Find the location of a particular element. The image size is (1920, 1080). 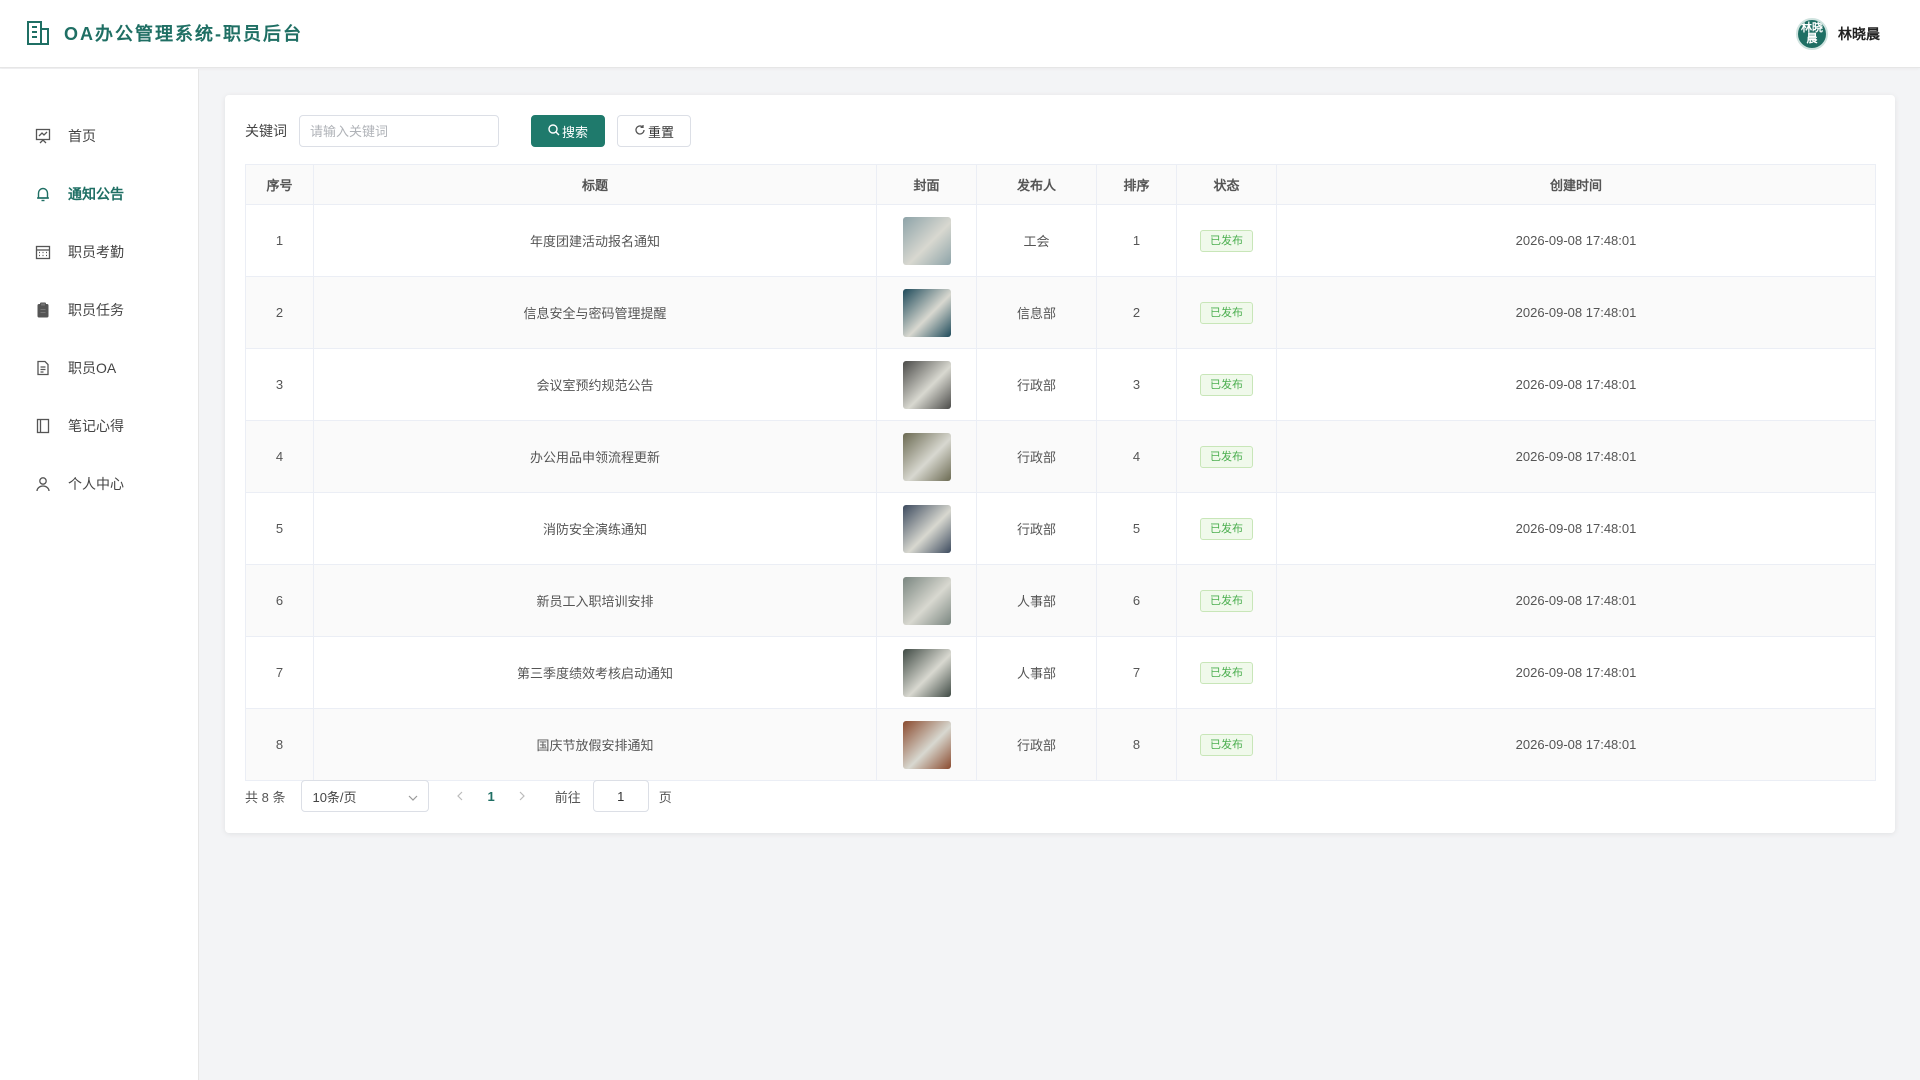

clipboard-icon is located at coordinates (43, 310).